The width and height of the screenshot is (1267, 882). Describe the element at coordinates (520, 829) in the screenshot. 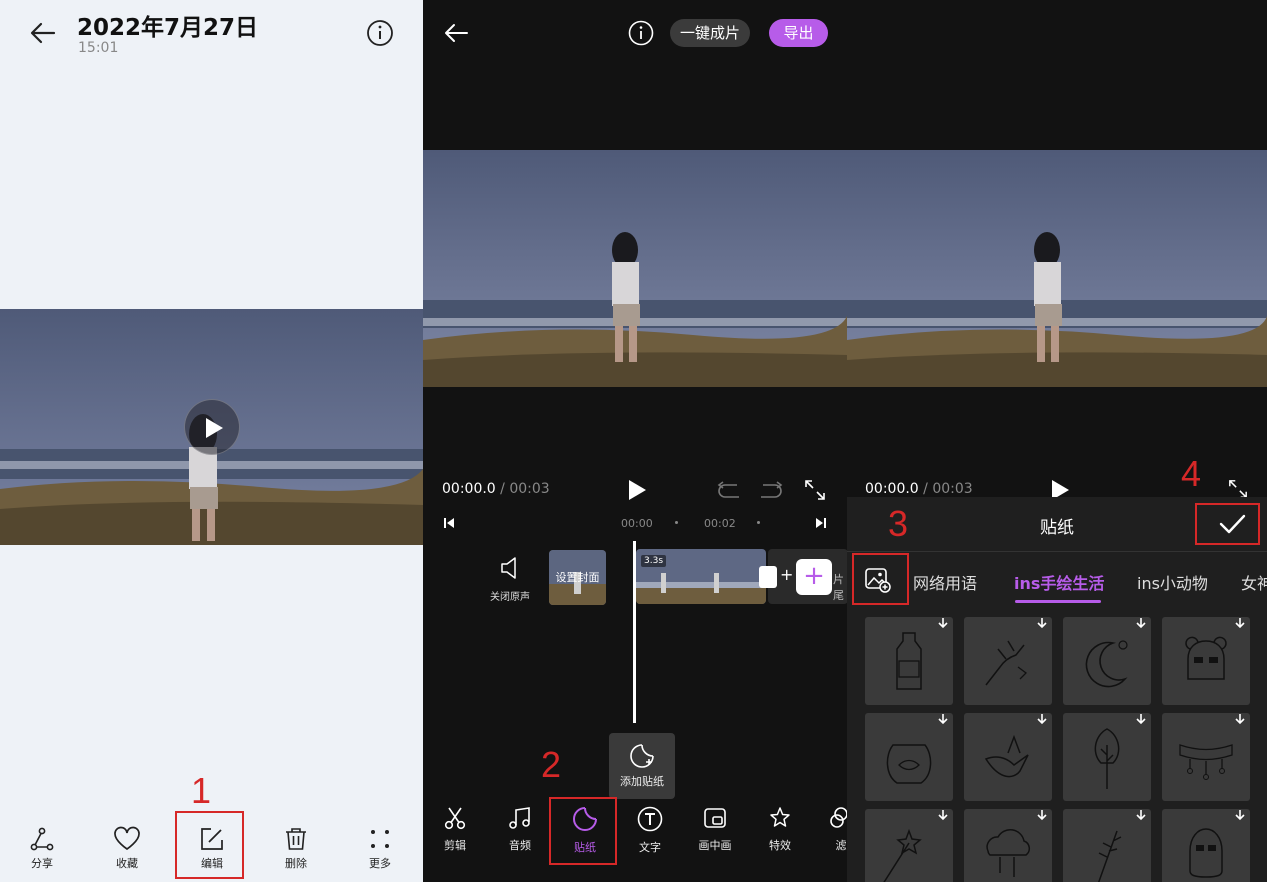

I see `tool-audio: 音频` at that location.